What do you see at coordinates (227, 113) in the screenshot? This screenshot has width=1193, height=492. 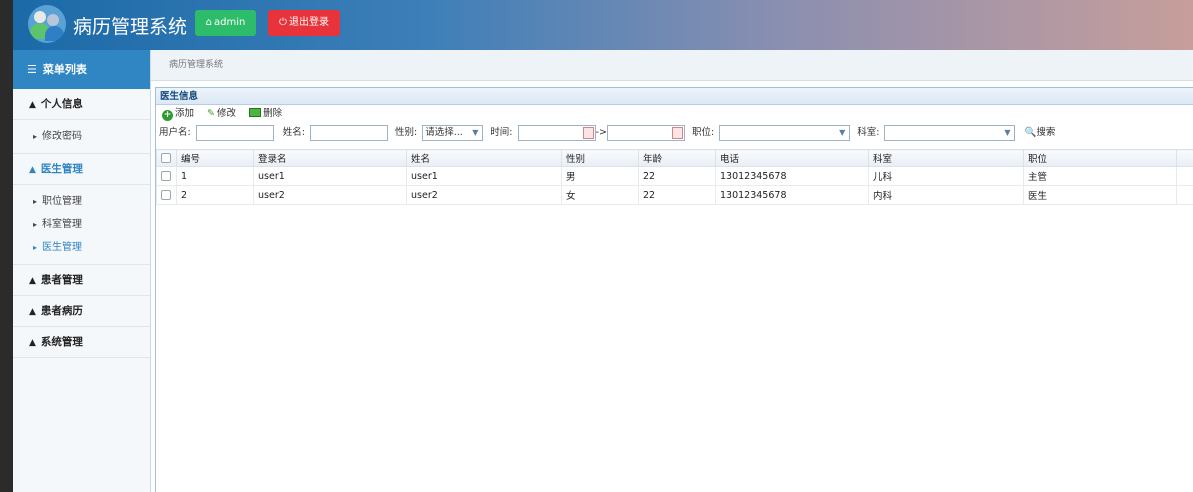 I see `edit-label: 修改` at bounding box center [227, 113].